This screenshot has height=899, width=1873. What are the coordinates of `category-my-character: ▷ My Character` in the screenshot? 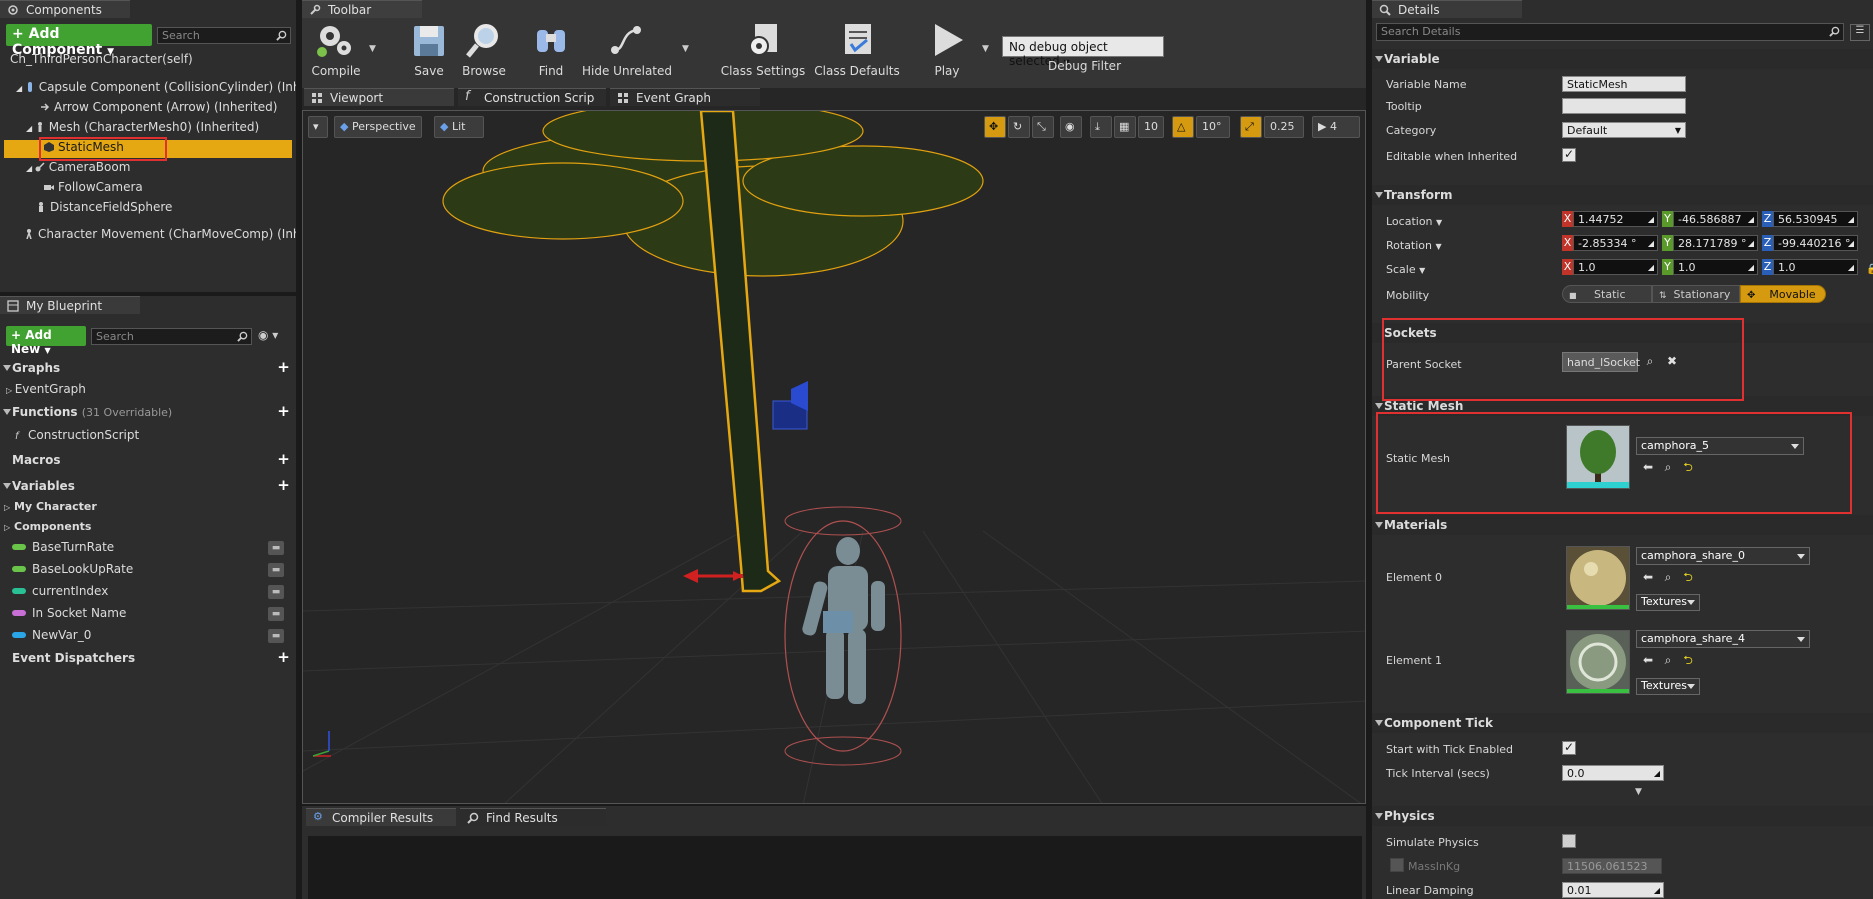 It's located at (50, 509).